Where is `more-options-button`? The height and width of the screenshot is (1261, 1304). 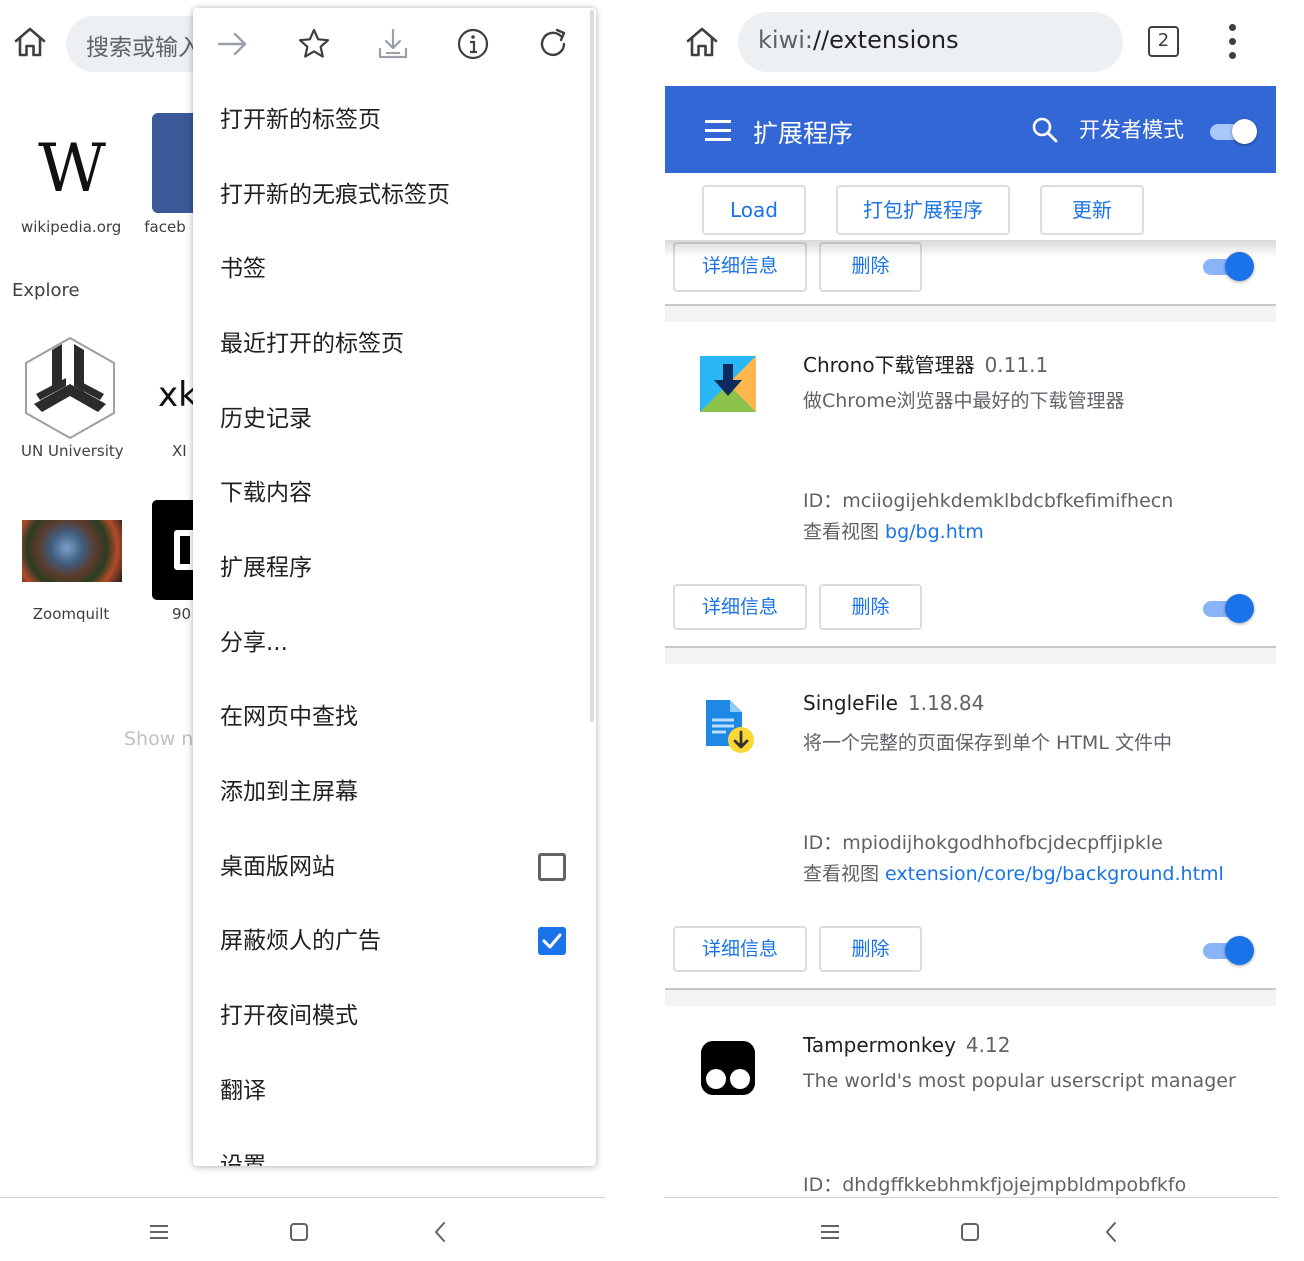 more-options-button is located at coordinates (1232, 42).